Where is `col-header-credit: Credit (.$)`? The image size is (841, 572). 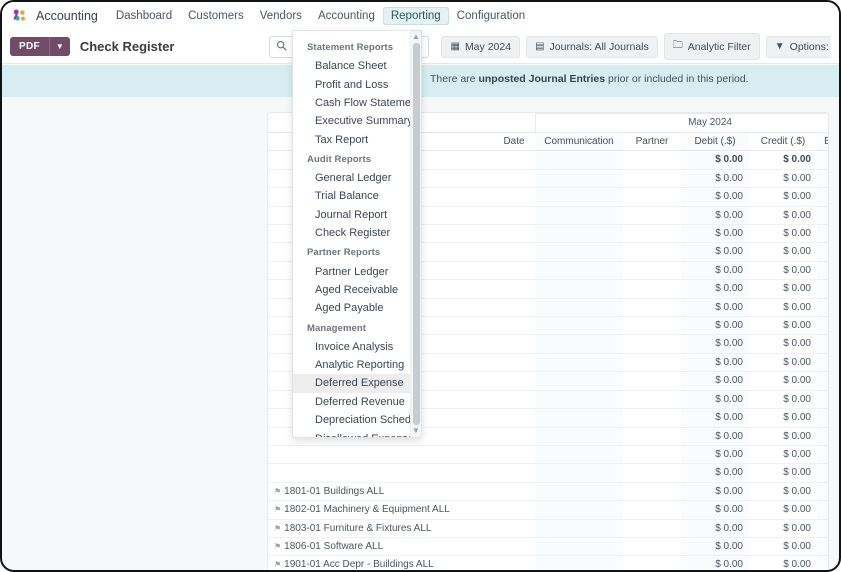
col-header-credit: Credit (.$) is located at coordinates (783, 142).